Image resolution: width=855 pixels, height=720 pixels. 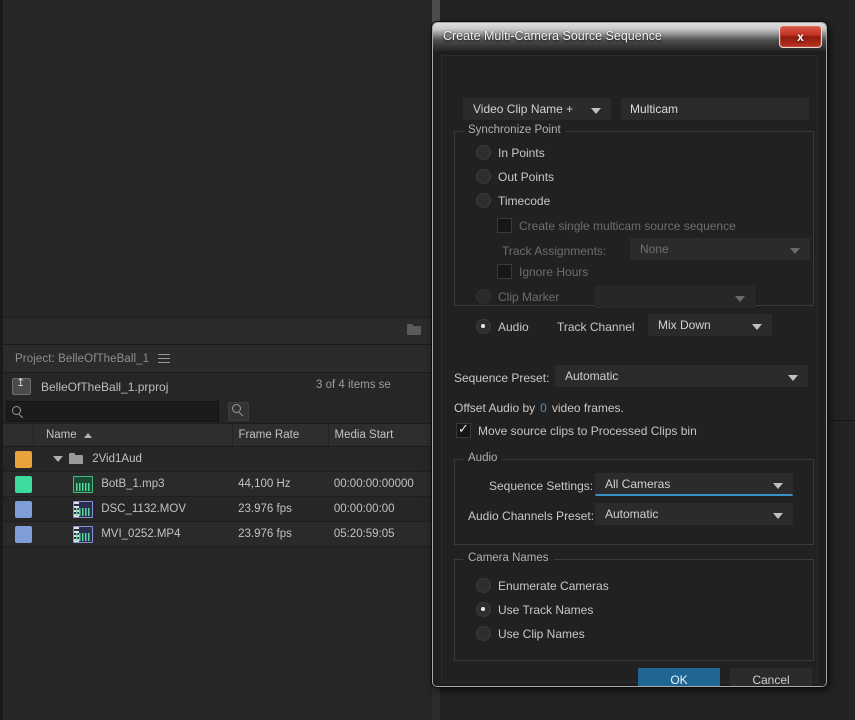 I want to click on row-media-start: 00:00:00:00000, so click(x=373, y=484).